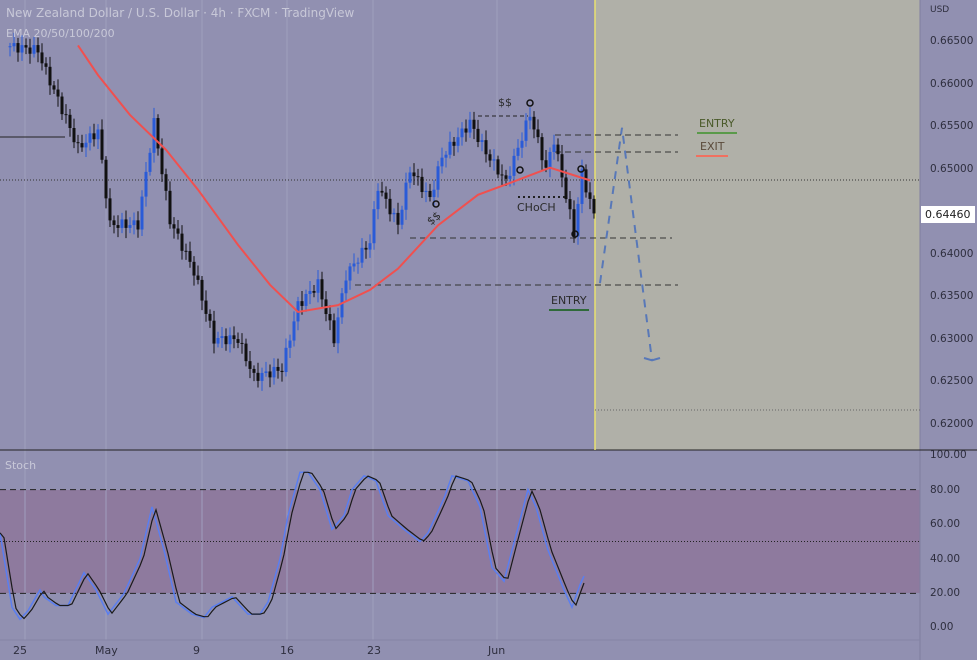  Describe the element at coordinates (20, 465) in the screenshot. I see `stoch-label: Stoch` at that location.